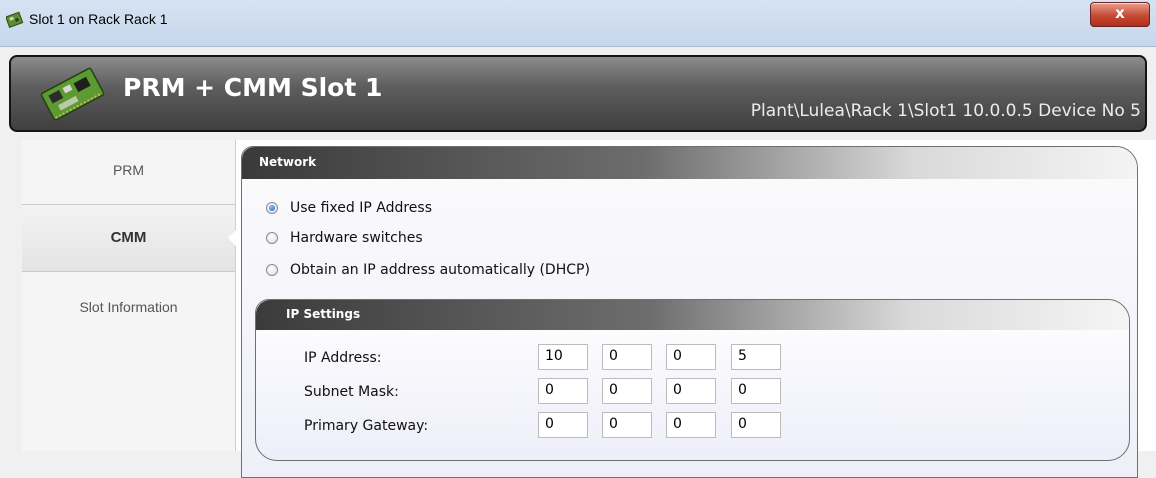 Image resolution: width=1156 pixels, height=478 pixels. I want to click on subnet-mask-octet-4: 0, so click(756, 391).